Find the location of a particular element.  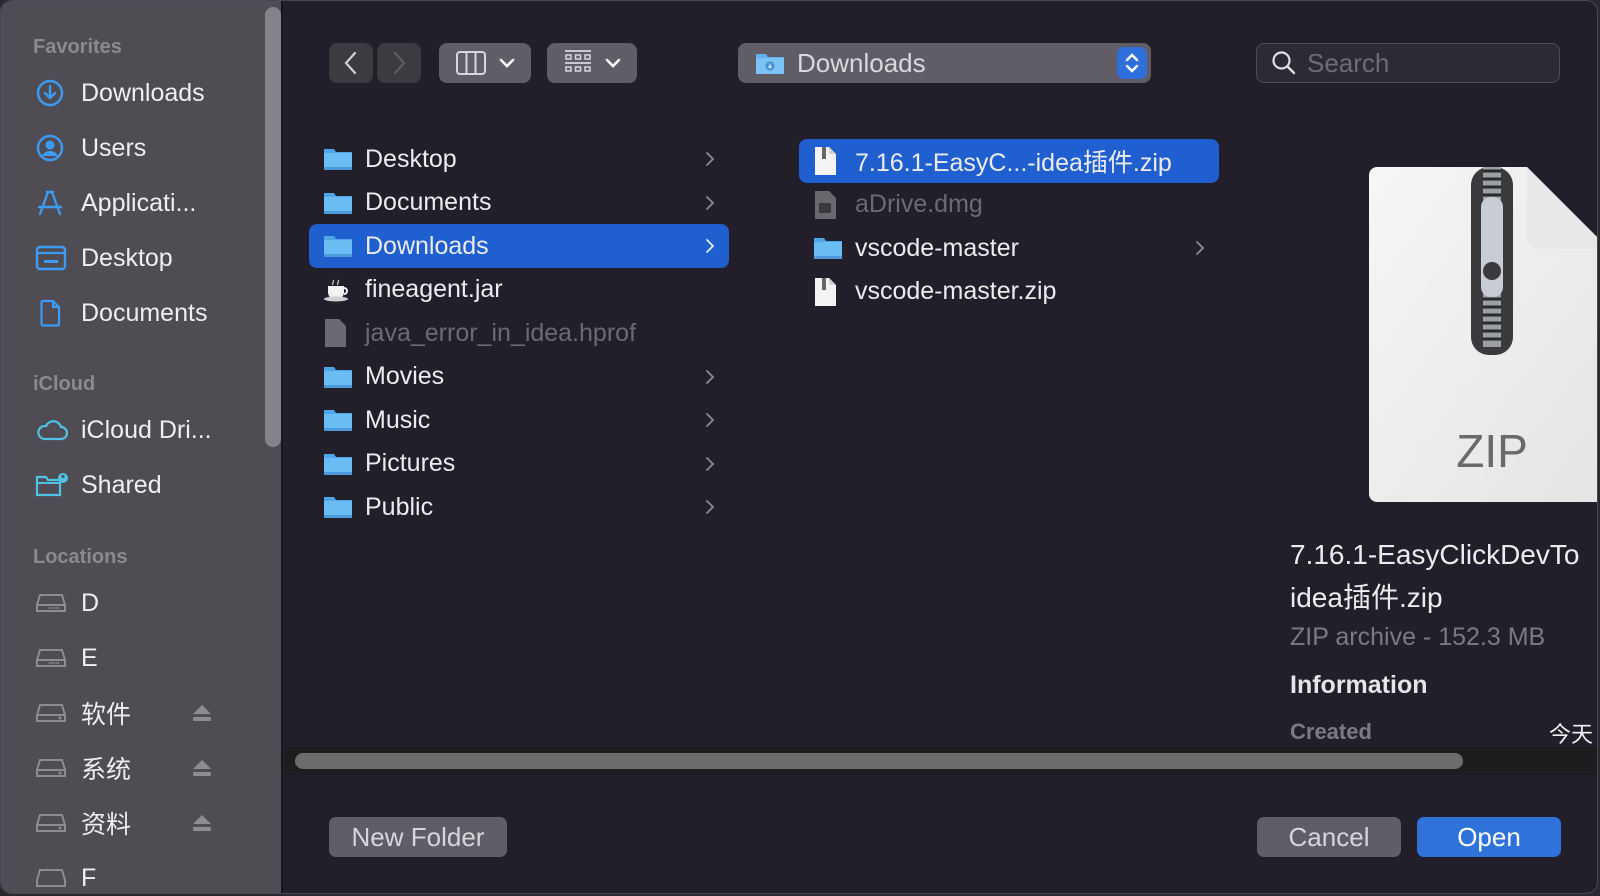

file-row: java_error_in_idea.hprof is located at coordinates (519, 333).